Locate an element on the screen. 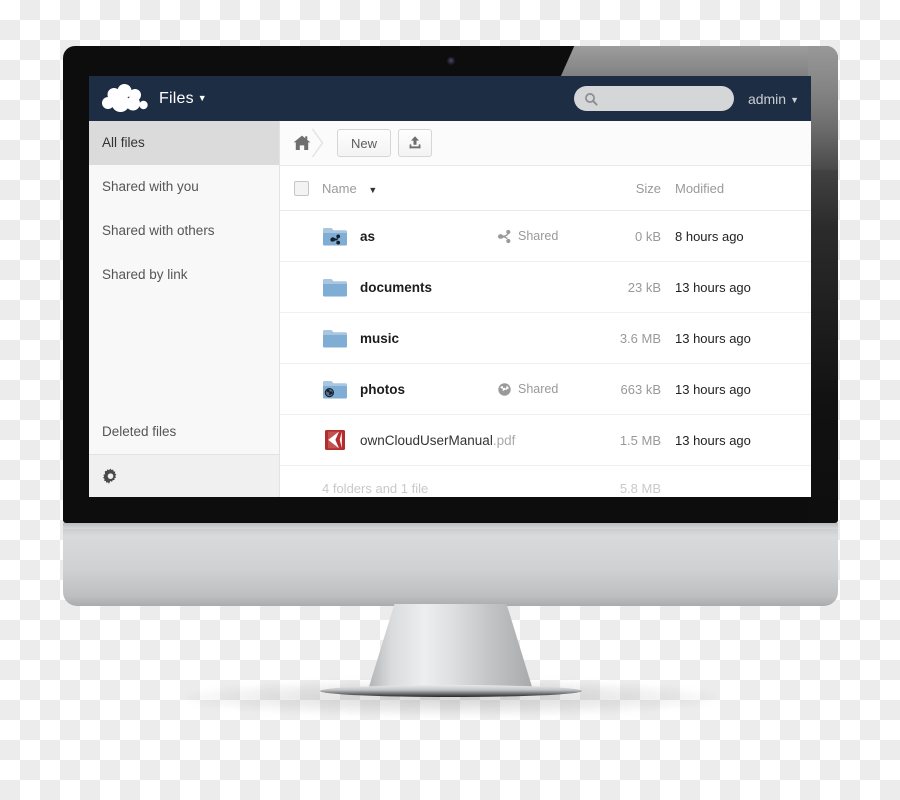 The height and width of the screenshot is (800, 900). gear-icon is located at coordinates (110, 476).